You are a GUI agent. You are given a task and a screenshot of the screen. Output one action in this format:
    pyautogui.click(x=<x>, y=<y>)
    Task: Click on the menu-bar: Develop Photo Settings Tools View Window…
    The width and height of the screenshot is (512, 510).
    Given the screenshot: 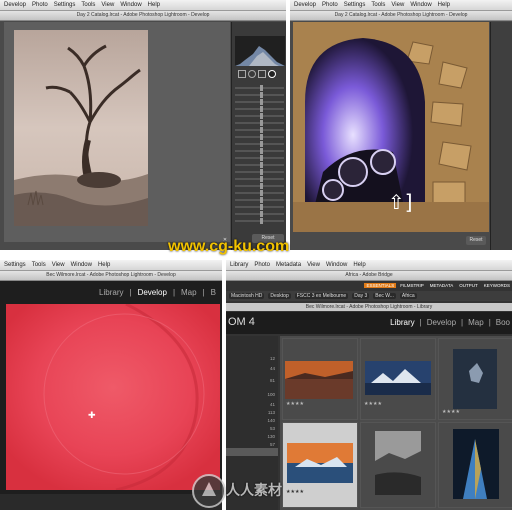 What is the action you would take?
    pyautogui.click(x=143, y=5)
    